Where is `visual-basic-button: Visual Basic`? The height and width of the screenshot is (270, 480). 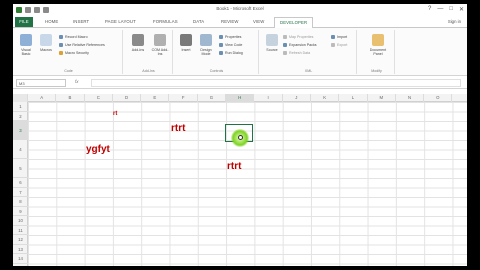
visual-basic-button: Visual Basic is located at coordinates (26, 45).